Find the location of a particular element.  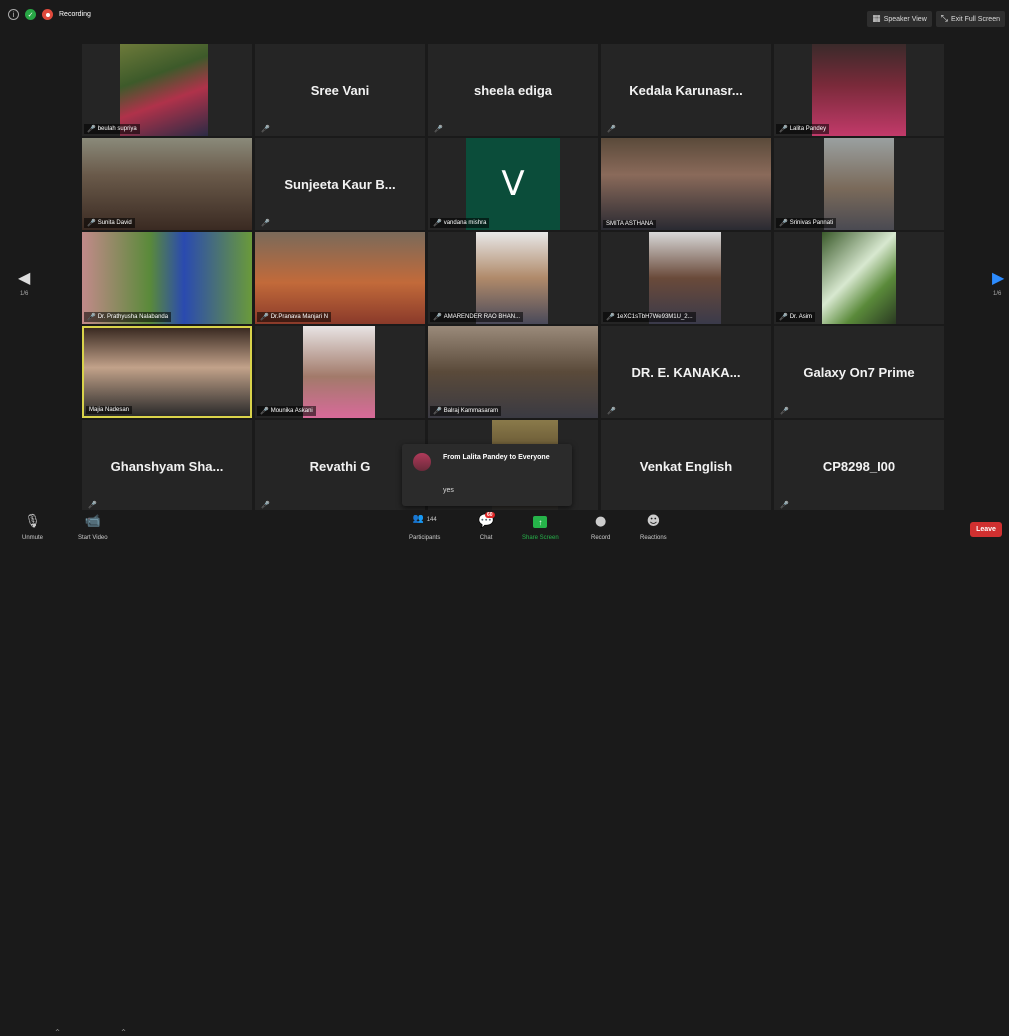

page-indicator-right: 1/6 is located at coordinates (997, 294).